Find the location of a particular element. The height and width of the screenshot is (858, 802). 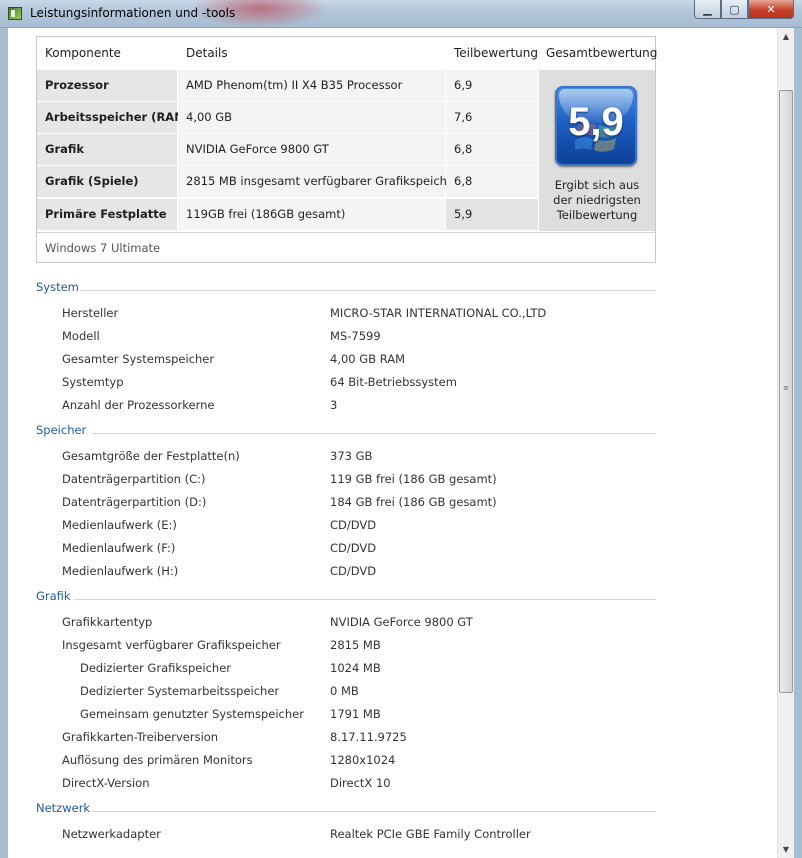

os-edition: Windows 7 Ultimate is located at coordinates (346, 247).